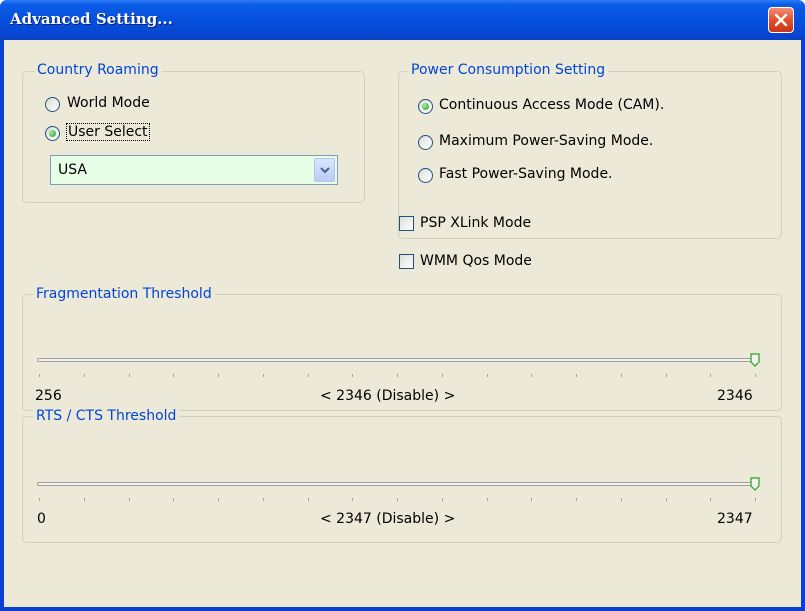 This screenshot has height=611, width=805. What do you see at coordinates (475, 223) in the screenshot?
I see `psp-xlink-label: PSP XLink Mode` at bounding box center [475, 223].